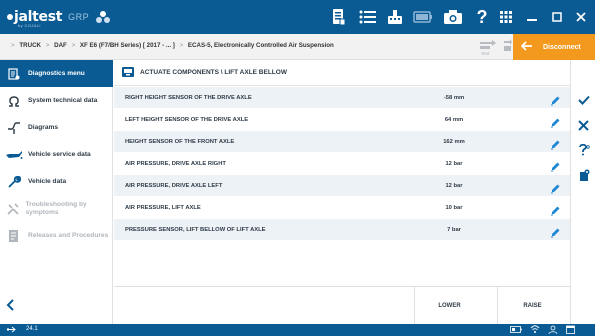 The width and height of the screenshot is (595, 336). Describe the element at coordinates (30, 45) in the screenshot. I see `breadcrumb-item-category: TRUCK` at that location.